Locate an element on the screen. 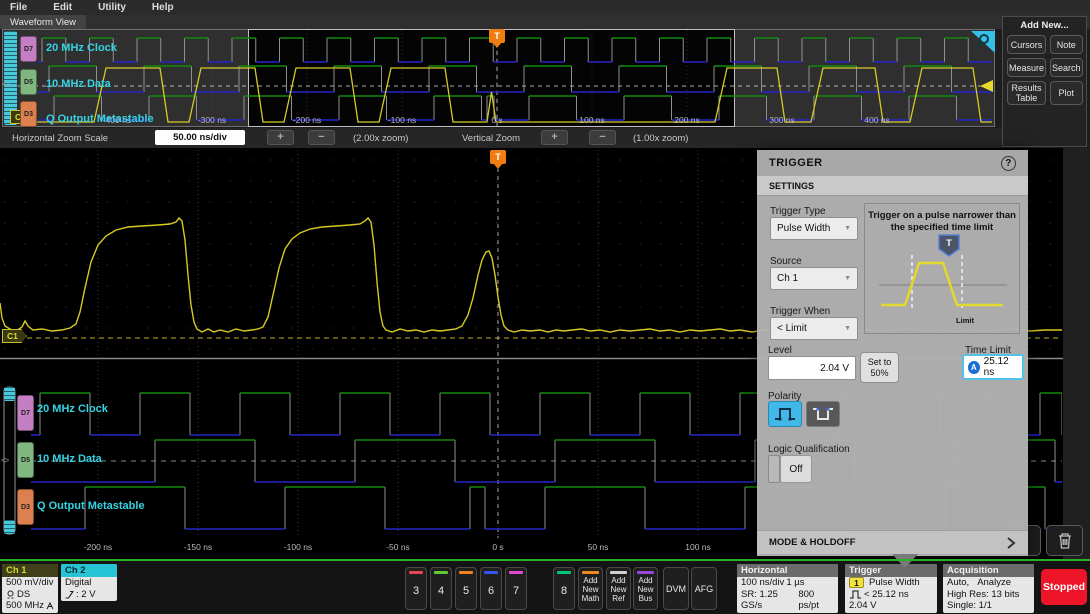  mode-holdoff-bar: MODE & HOLDOFF is located at coordinates (892, 542).